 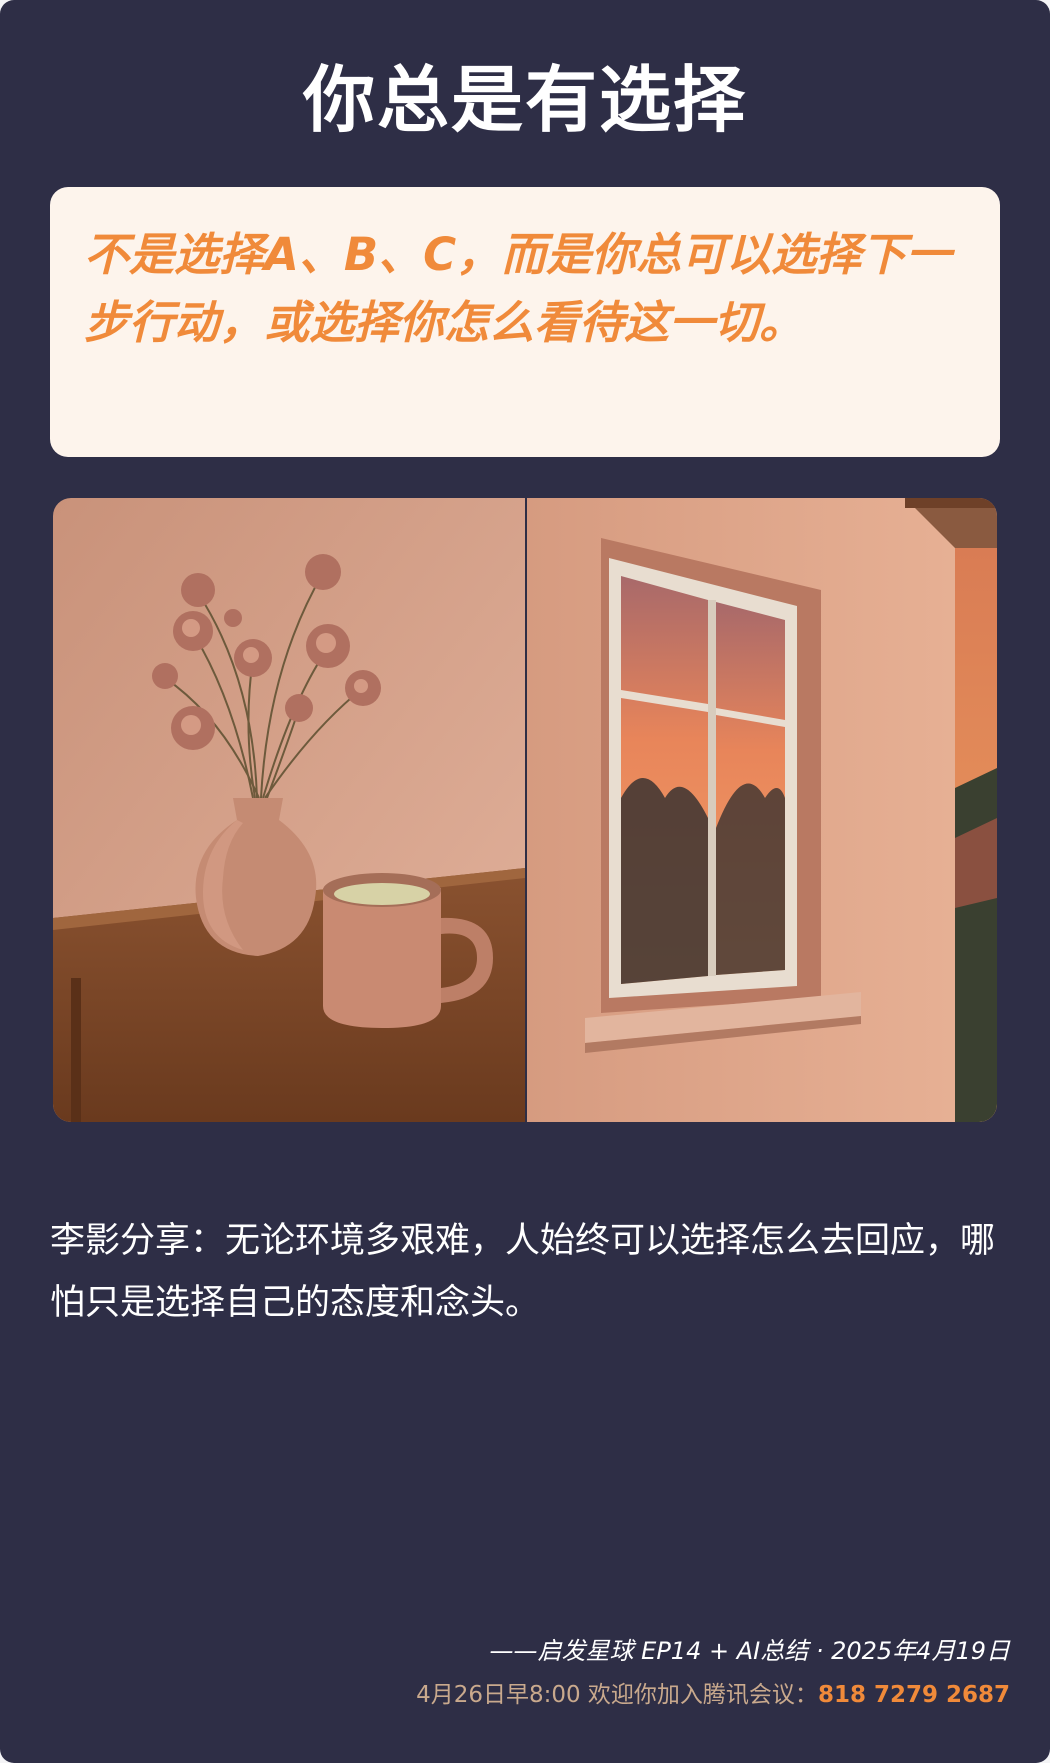 What do you see at coordinates (914, 1695) in the screenshot?
I see `meeting-id: 818 7279 2687` at bounding box center [914, 1695].